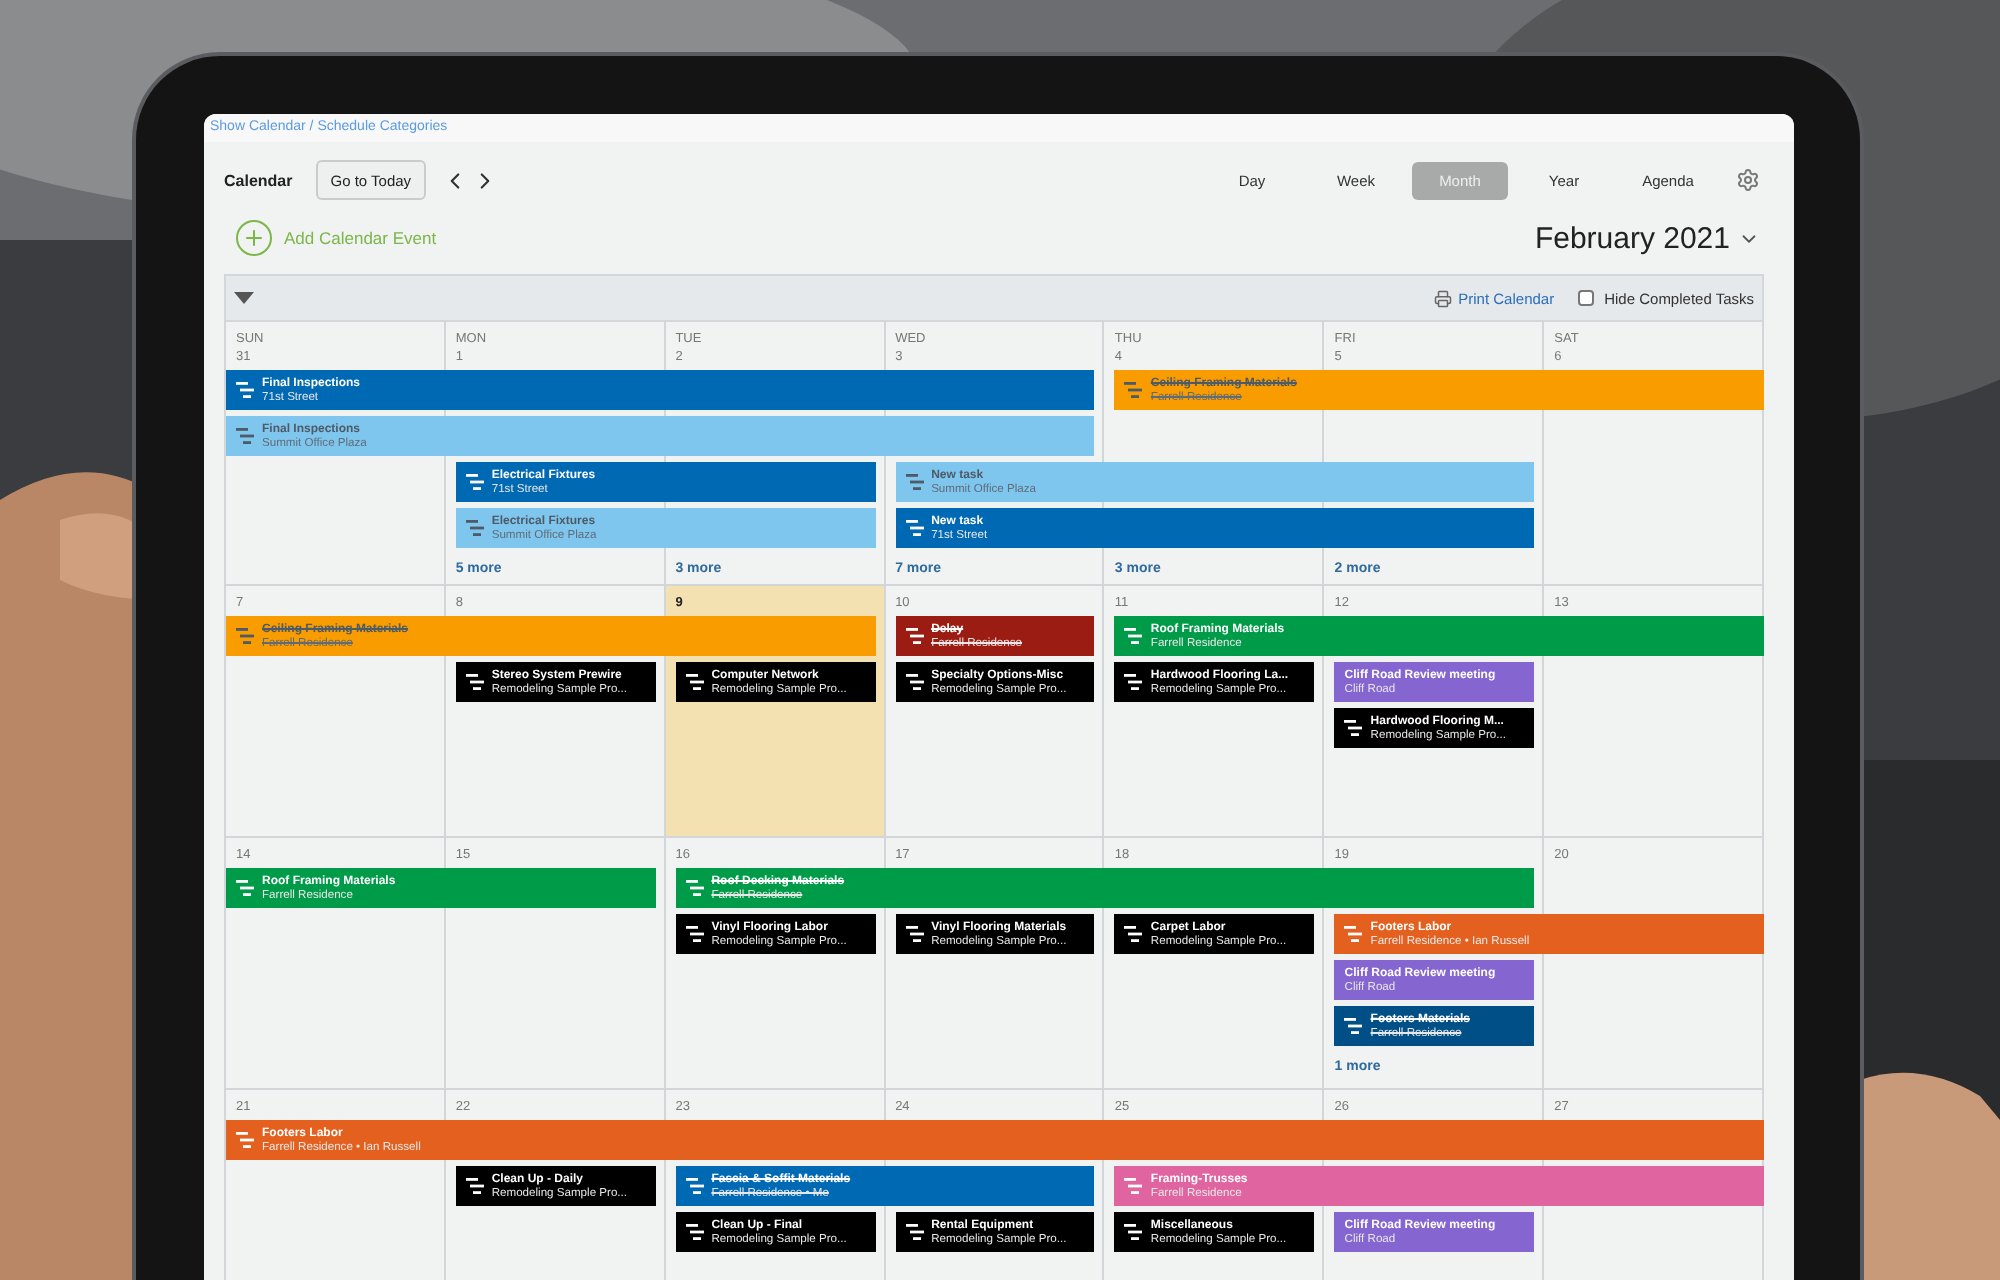 This screenshot has height=1280, width=2000. I want to click on hide-completed-checkbox, so click(1586, 298).